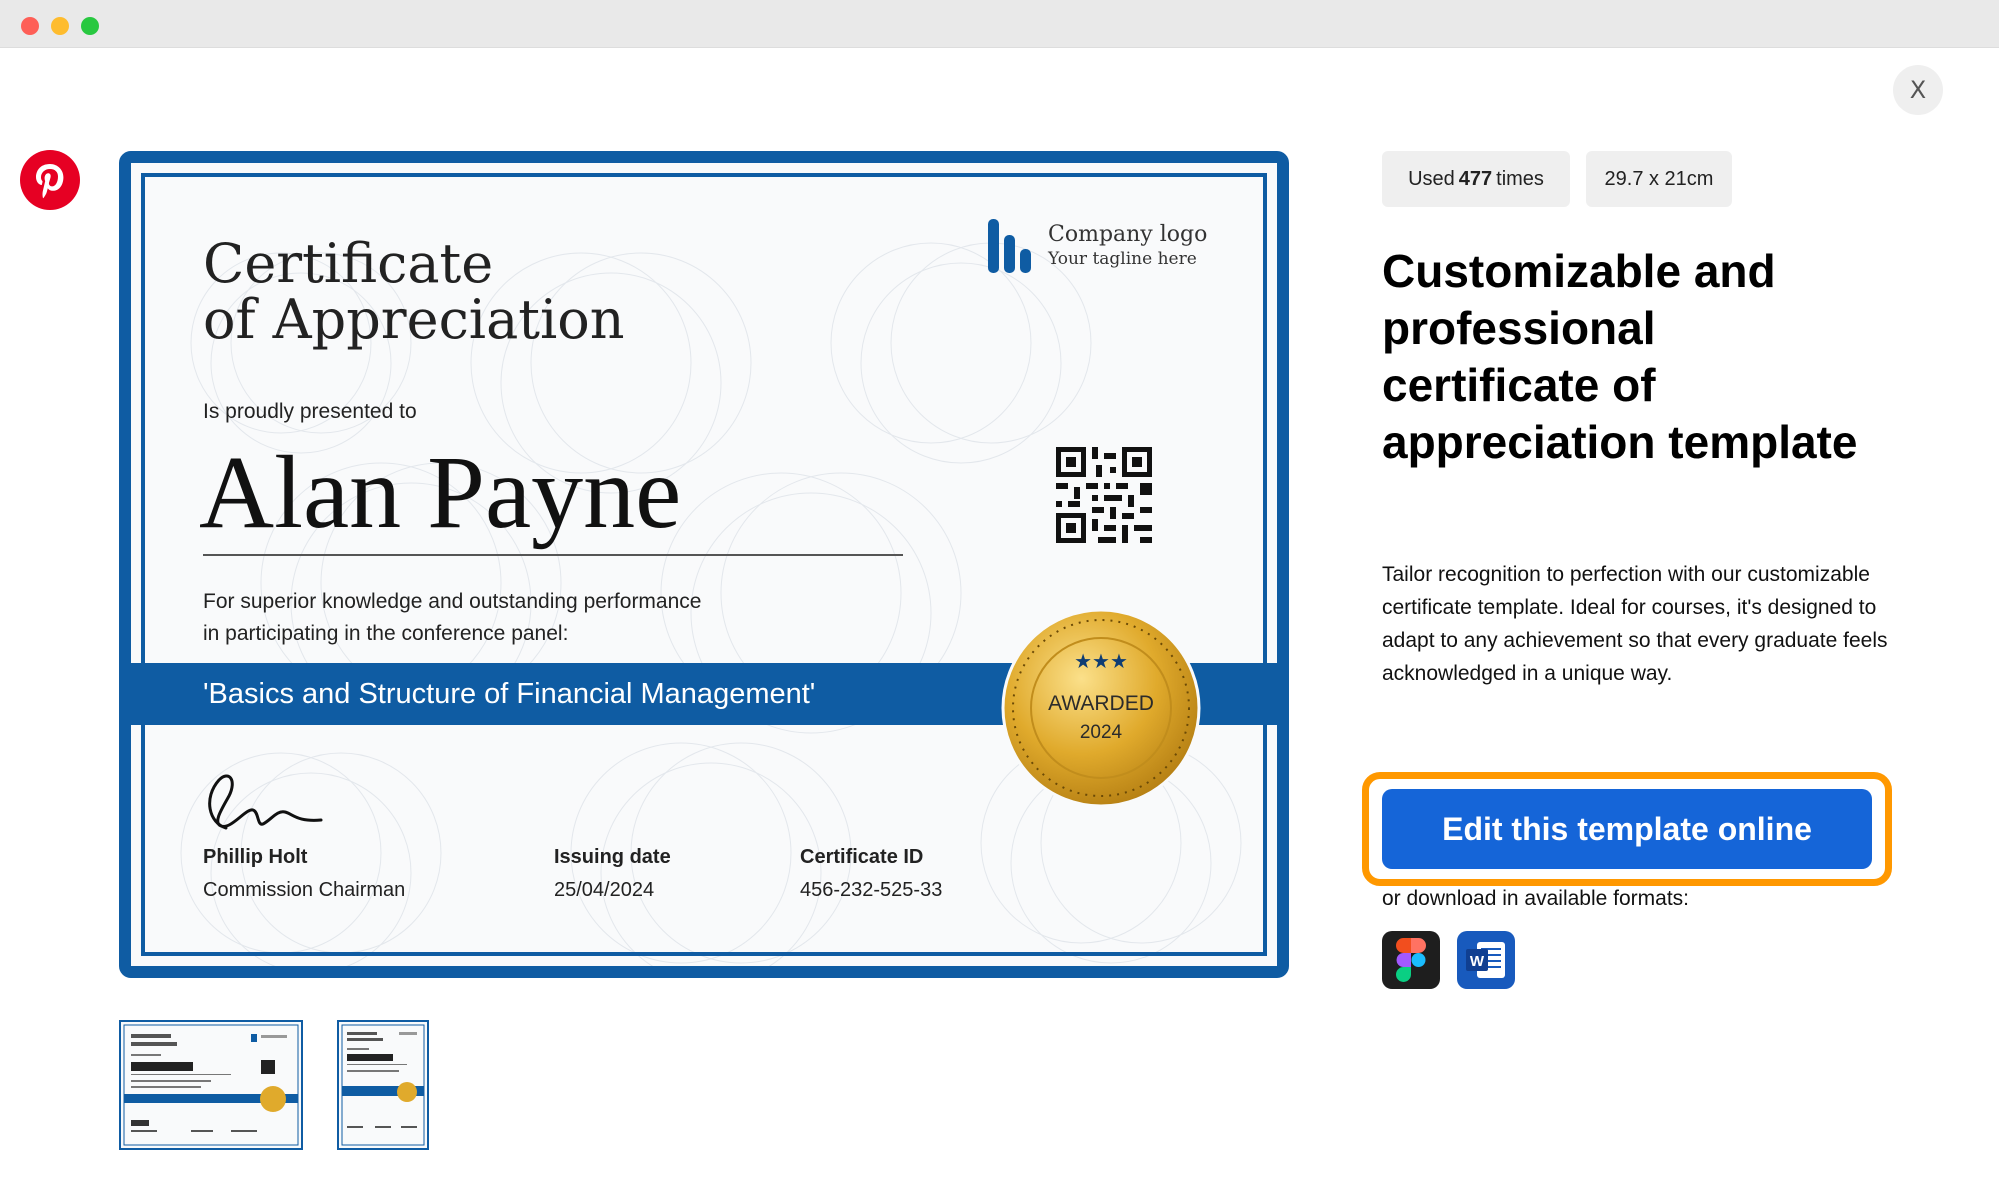  Describe the element at coordinates (1627, 829) in the screenshot. I see `edit-template-button: Edit this template online` at that location.